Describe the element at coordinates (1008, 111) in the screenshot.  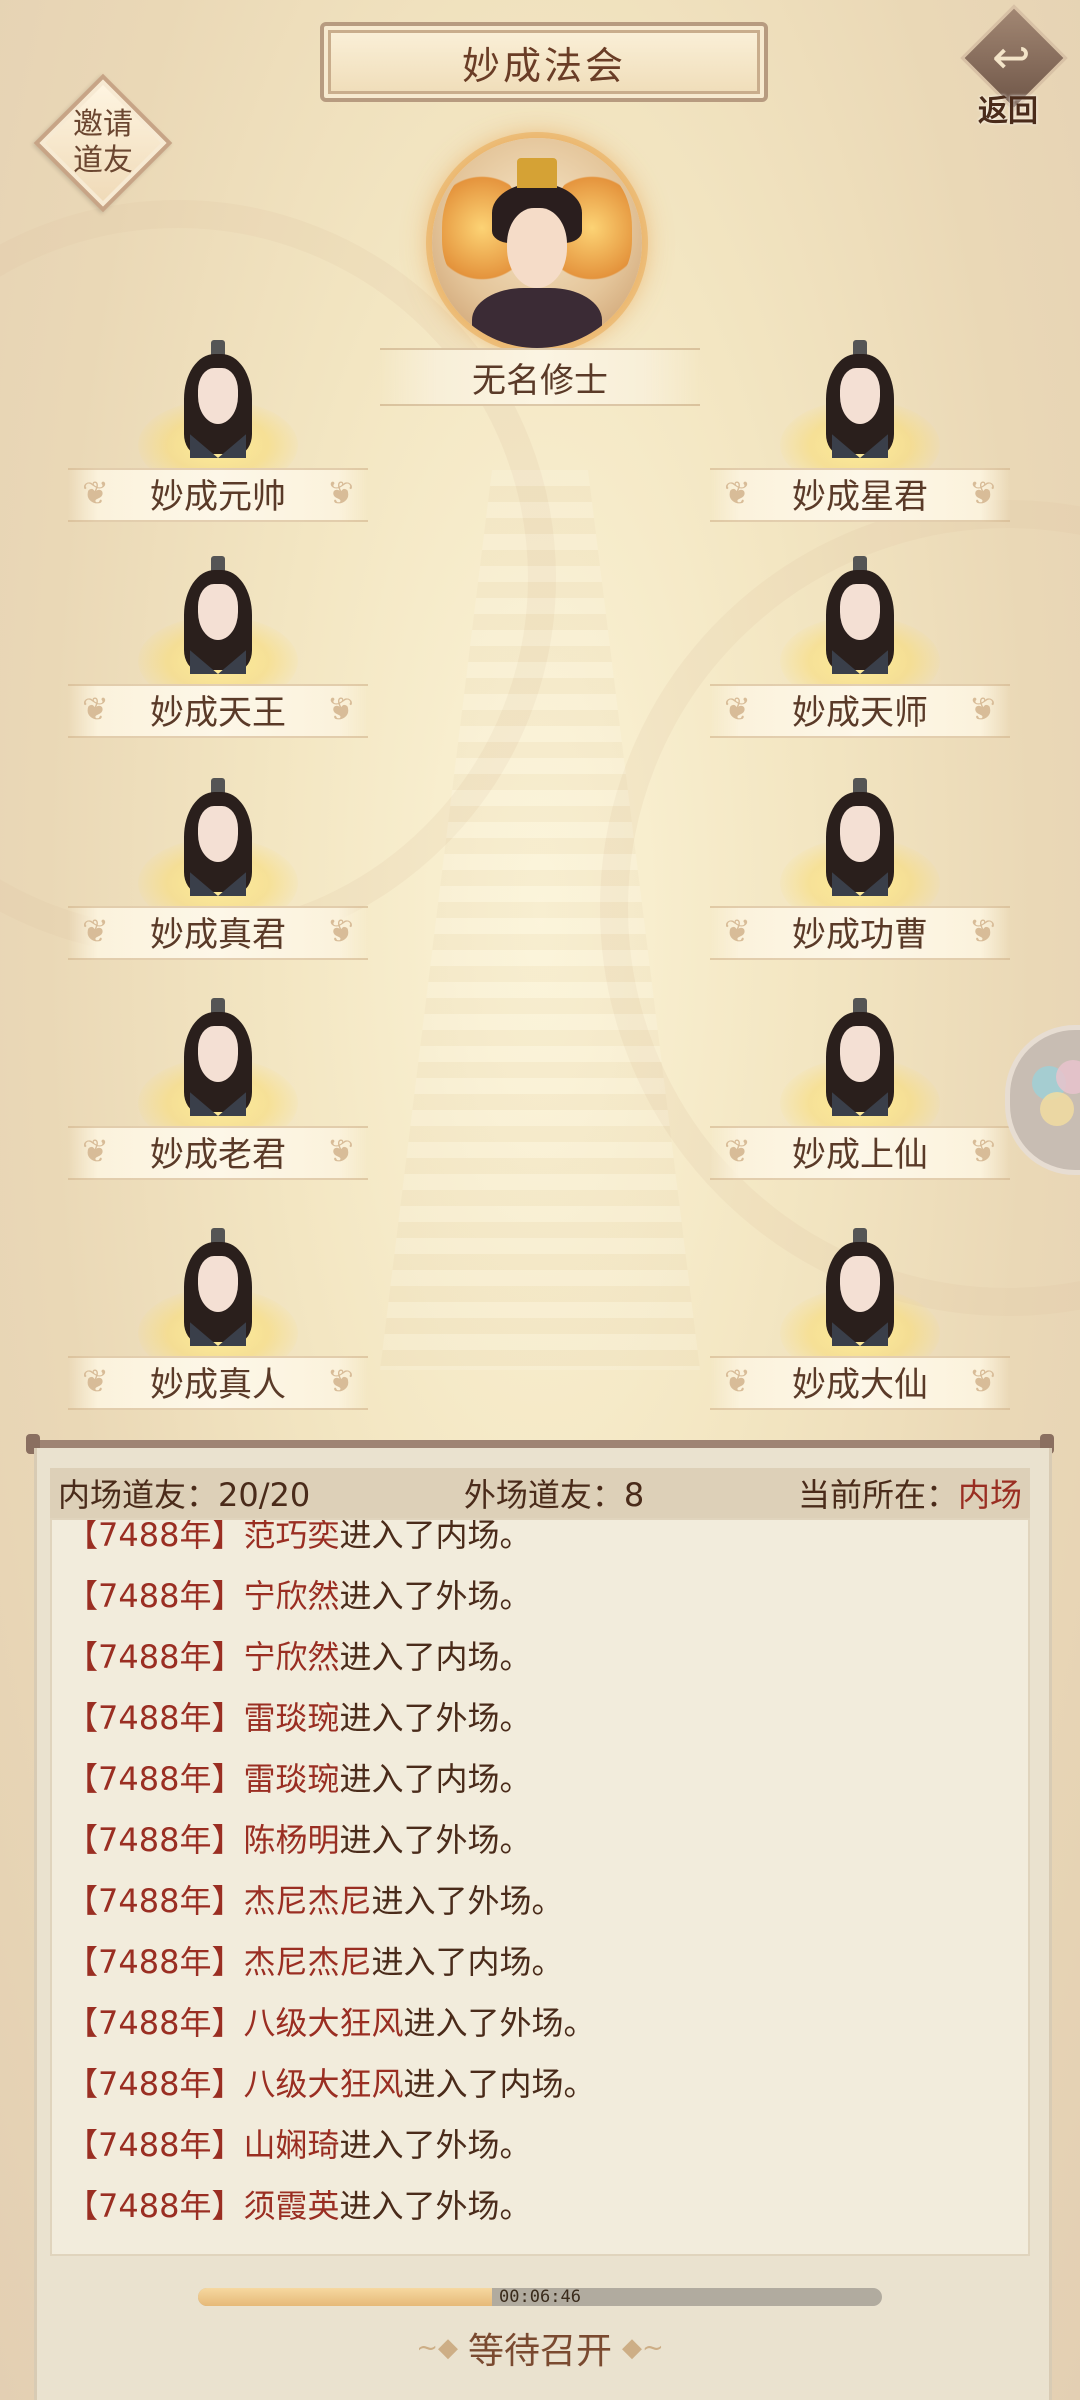
I see `back-label: 返回` at that location.